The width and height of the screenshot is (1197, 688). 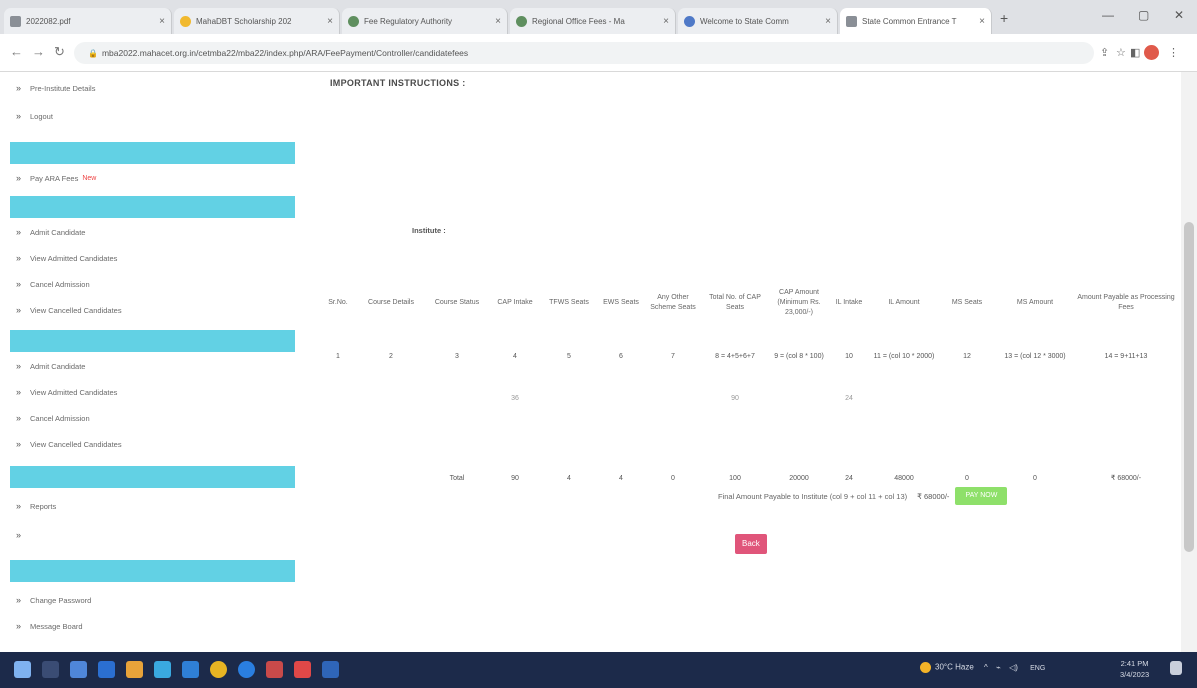 What do you see at coordinates (150, 178) in the screenshot?
I see `sidebar-item-pay-ara-fees: » Pay ARA Fees New` at bounding box center [150, 178].